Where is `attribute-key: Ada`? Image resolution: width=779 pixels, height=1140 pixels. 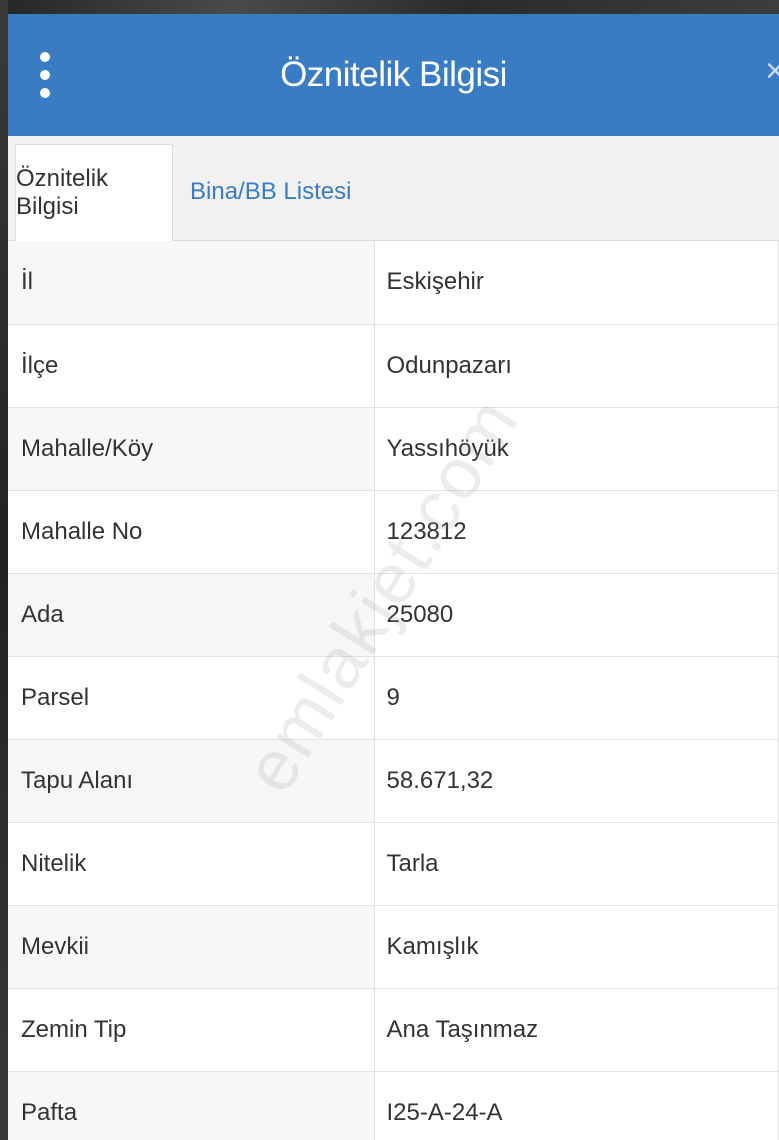
attribute-key: Ada is located at coordinates (191, 615).